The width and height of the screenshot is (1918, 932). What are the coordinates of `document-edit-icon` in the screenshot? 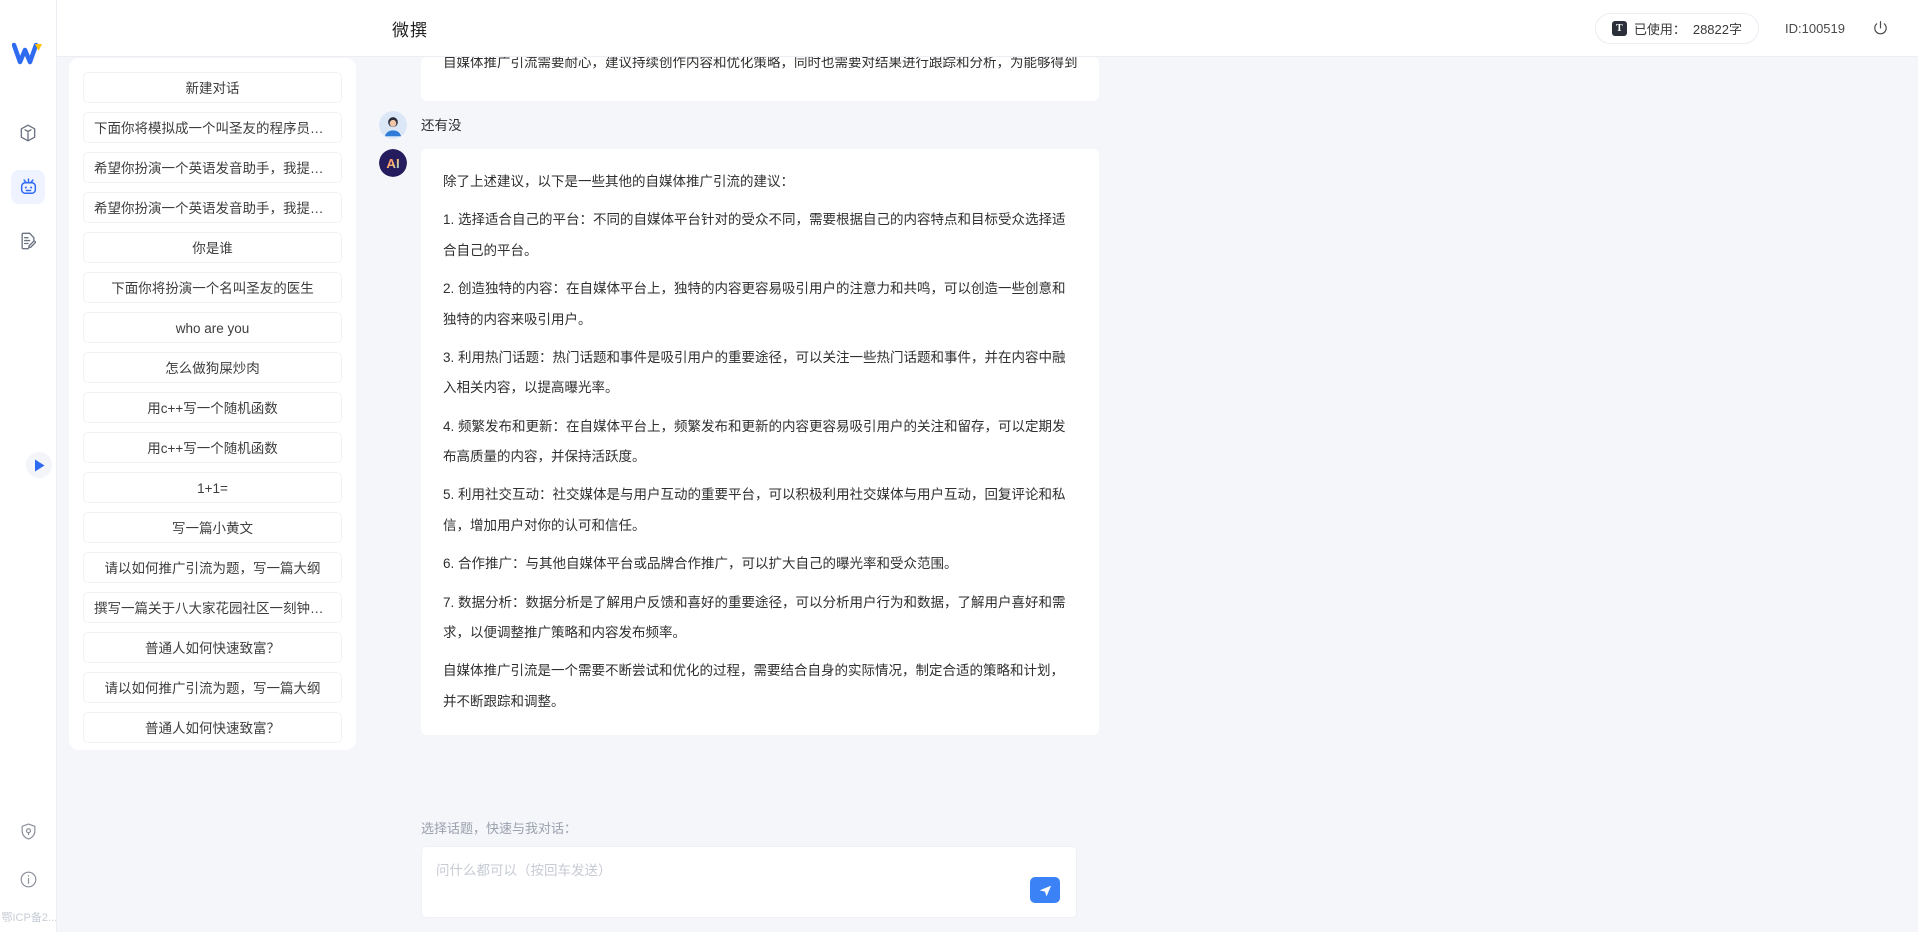 It's located at (28, 241).